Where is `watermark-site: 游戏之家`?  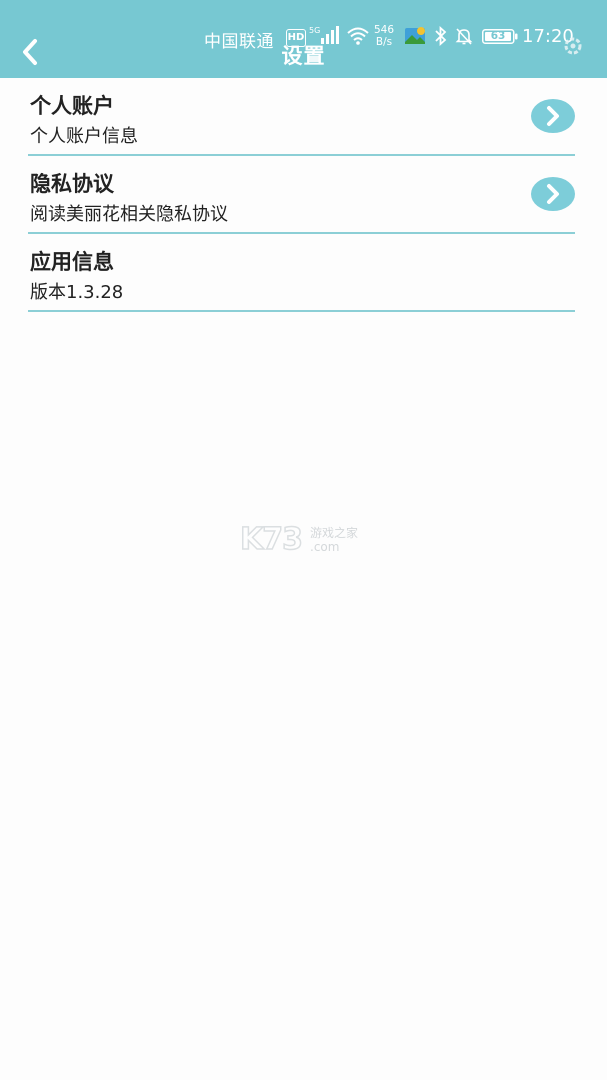 watermark-site: 游戏之家 is located at coordinates (334, 533).